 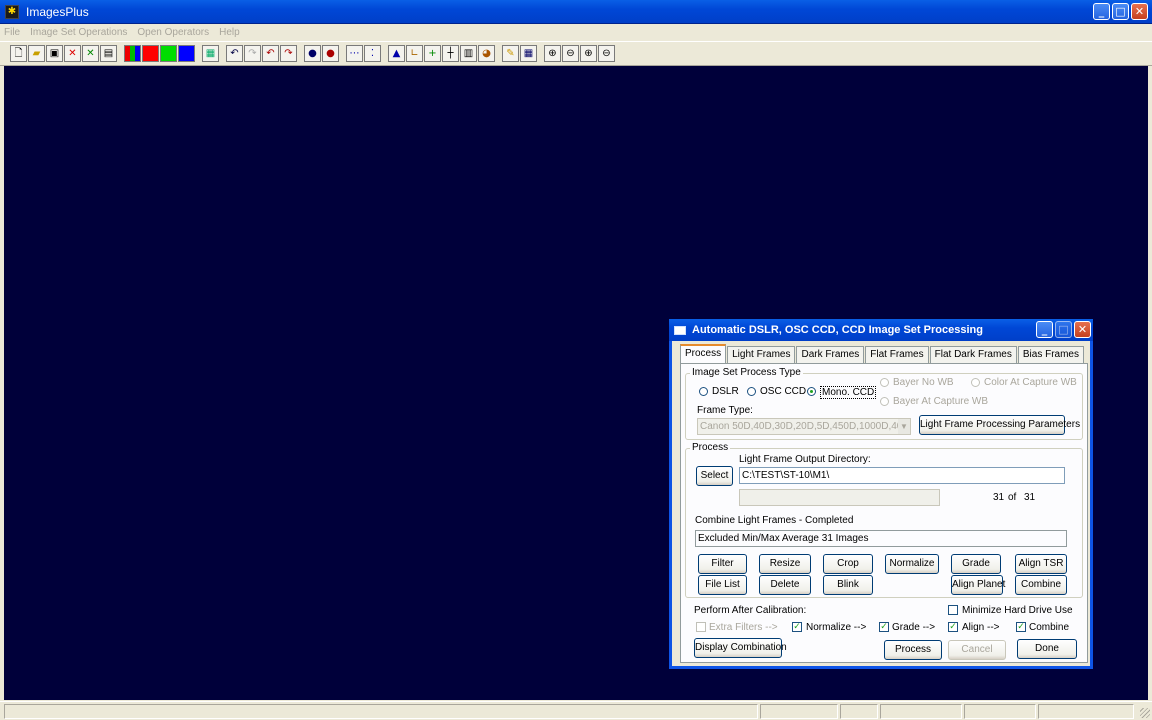 I want to click on done-button: Done, so click(x=1047, y=649).